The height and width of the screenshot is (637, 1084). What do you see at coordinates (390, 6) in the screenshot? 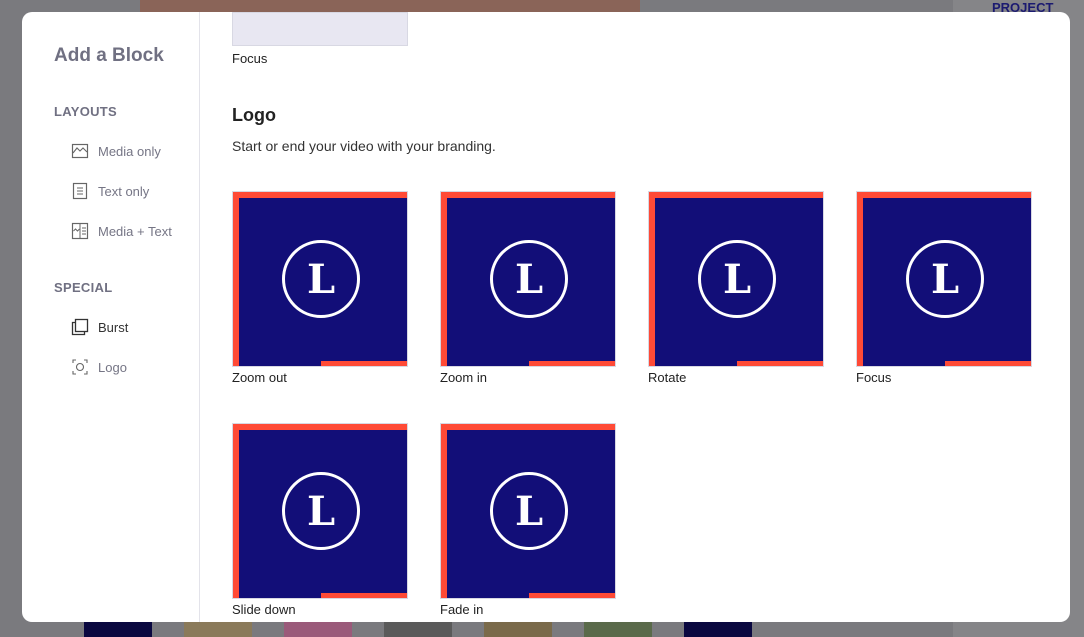
I see `background-preview` at bounding box center [390, 6].